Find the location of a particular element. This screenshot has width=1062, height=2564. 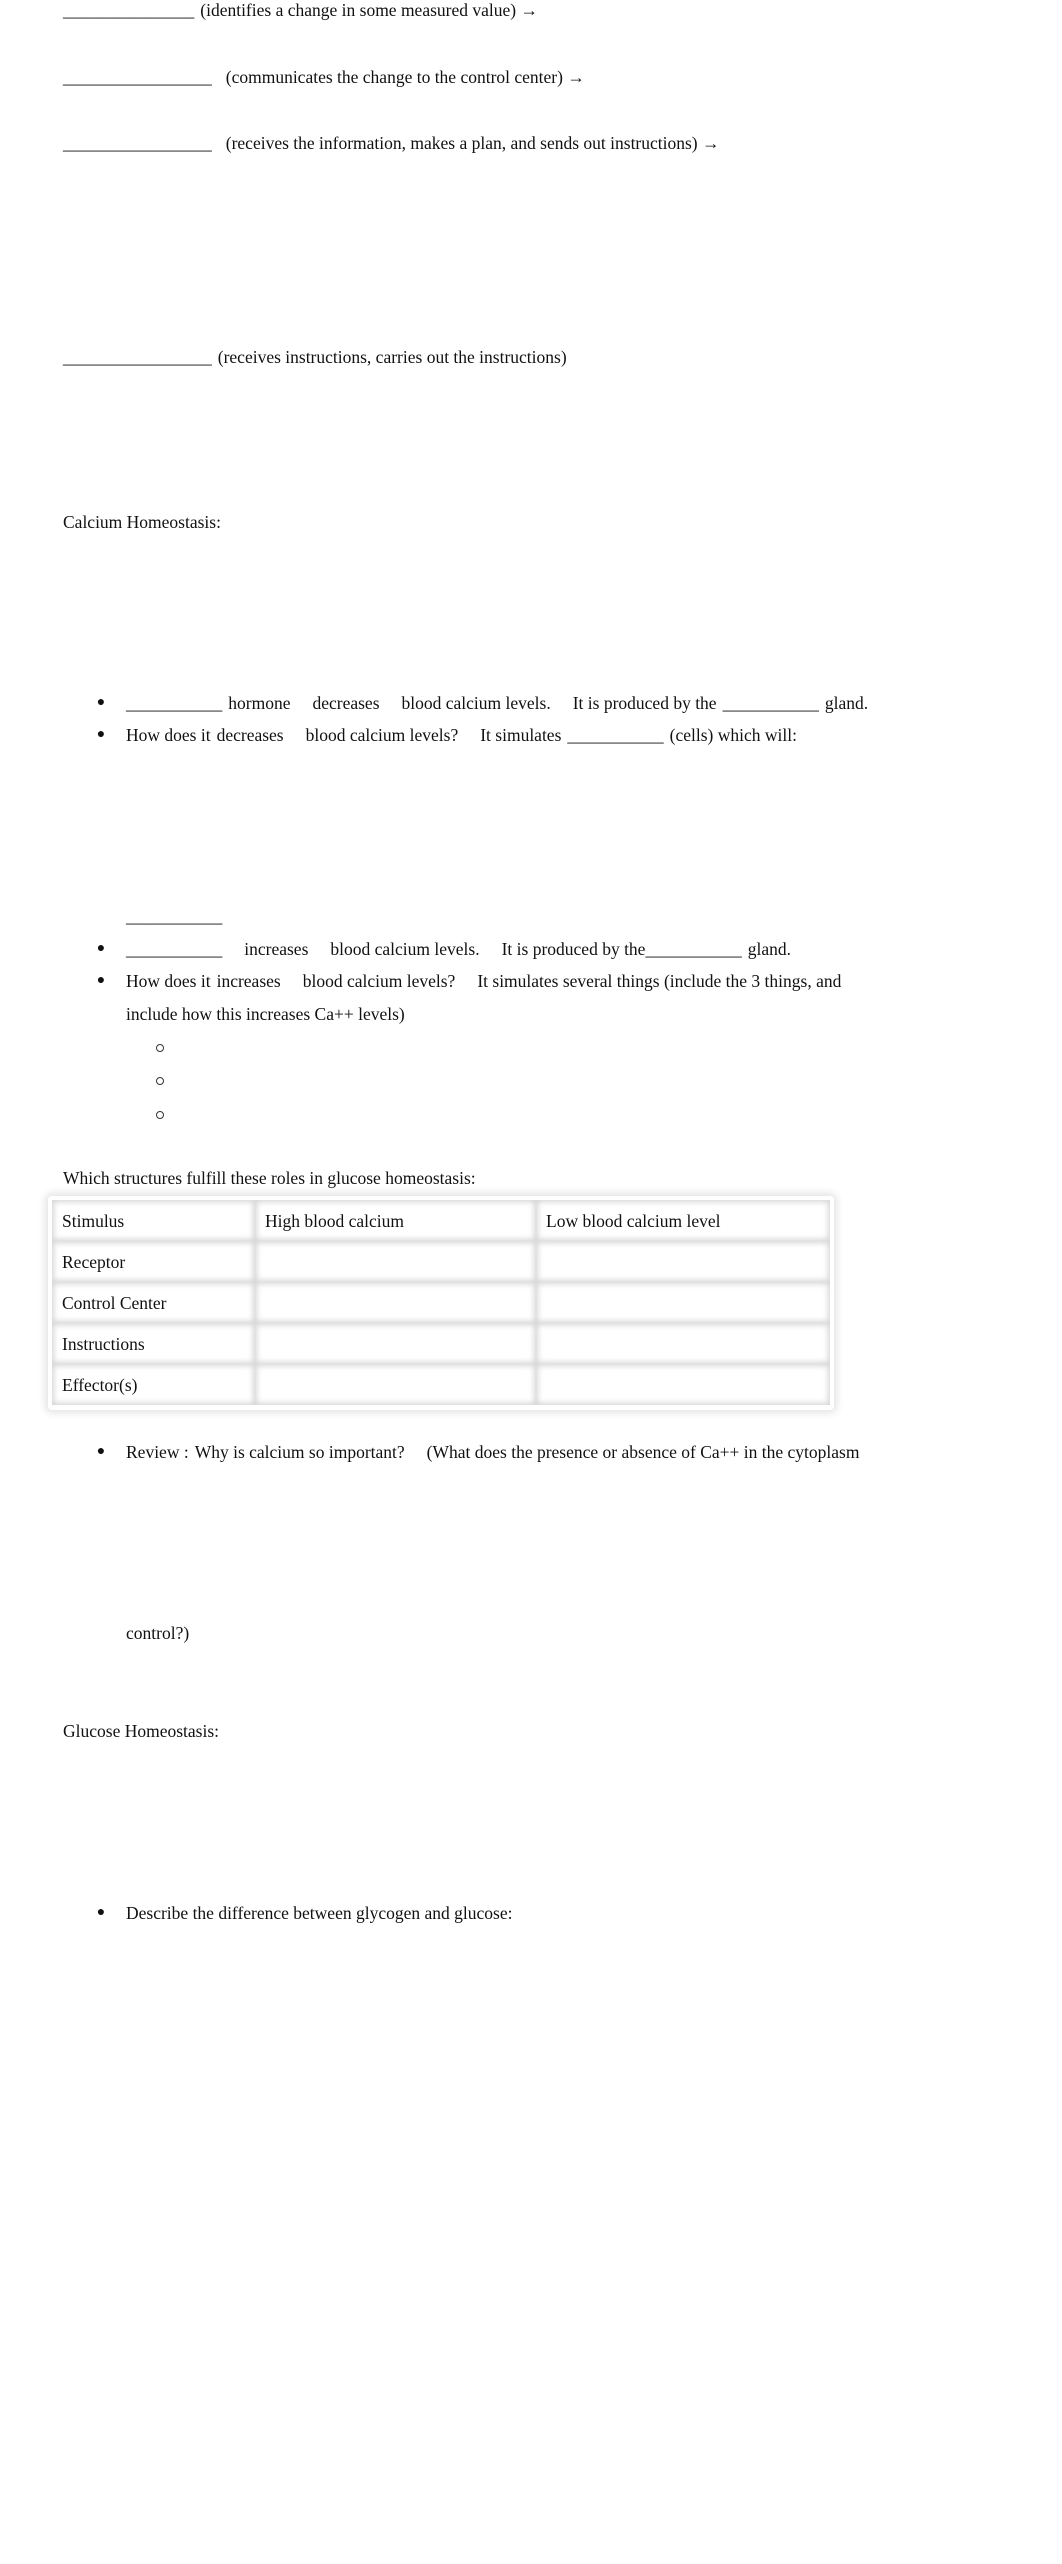

text-part: Review : is located at coordinates (157, 1452).